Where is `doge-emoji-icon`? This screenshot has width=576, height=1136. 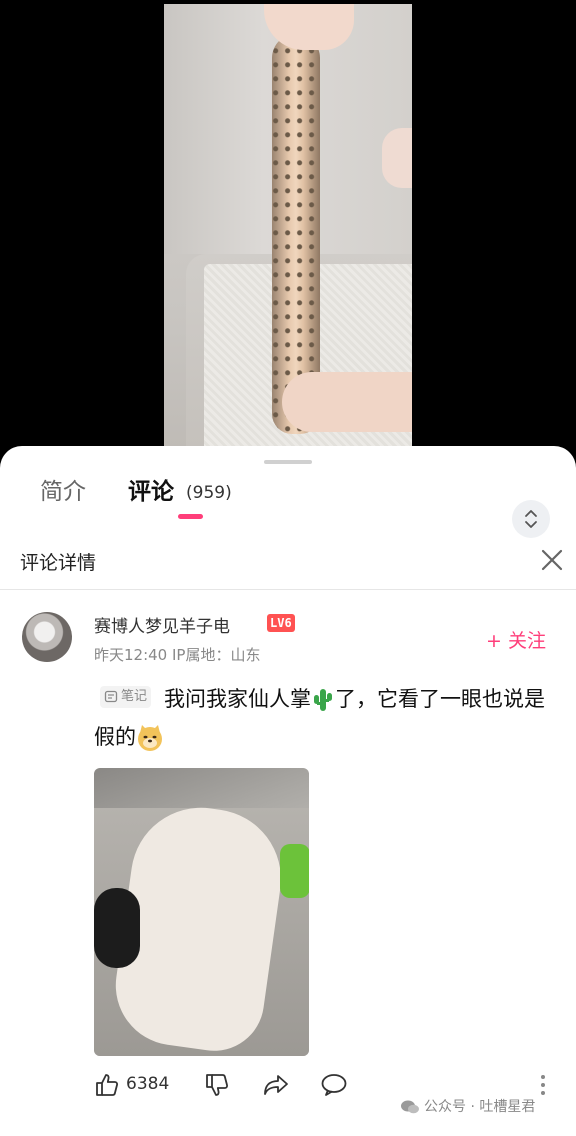 doge-emoji-icon is located at coordinates (150, 738).